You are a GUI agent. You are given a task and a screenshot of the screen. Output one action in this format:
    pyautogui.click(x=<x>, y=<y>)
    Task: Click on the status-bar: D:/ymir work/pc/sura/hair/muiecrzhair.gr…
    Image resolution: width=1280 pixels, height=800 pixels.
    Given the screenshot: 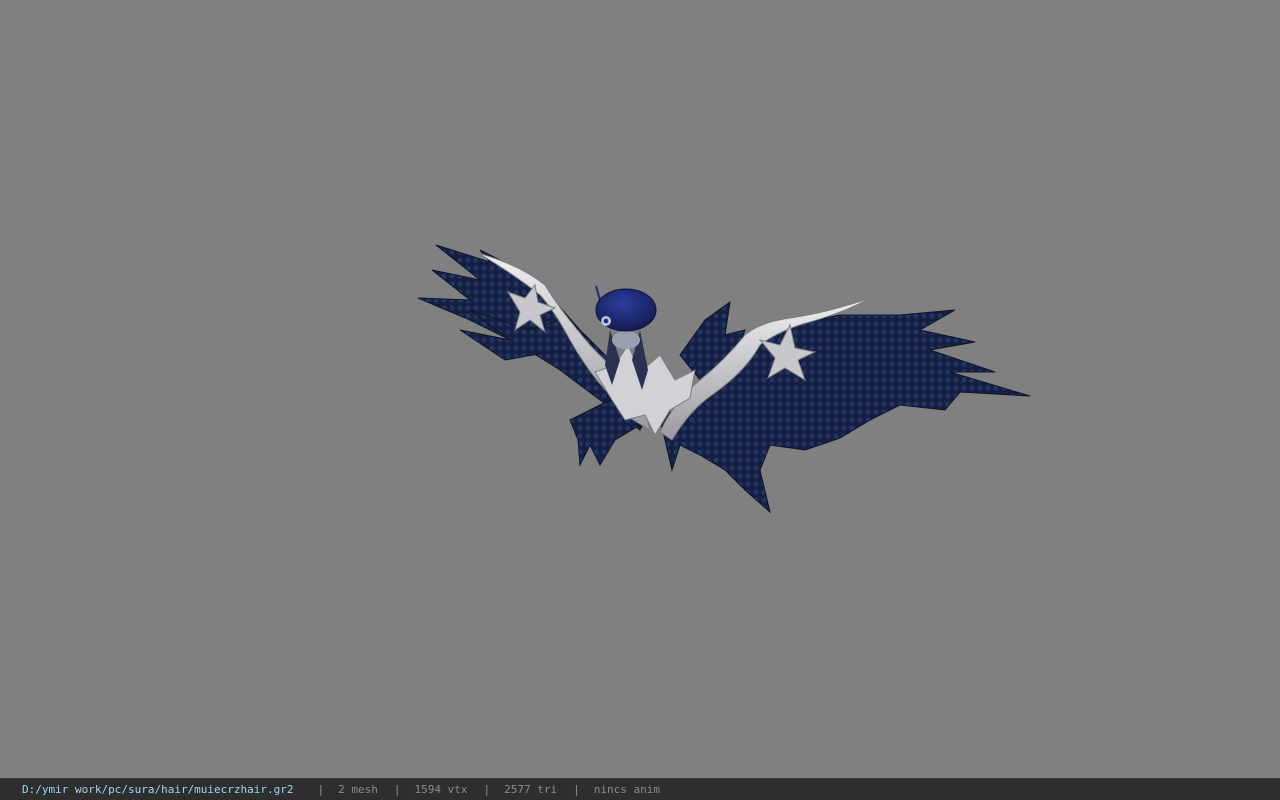 What is the action you would take?
    pyautogui.click(x=640, y=789)
    